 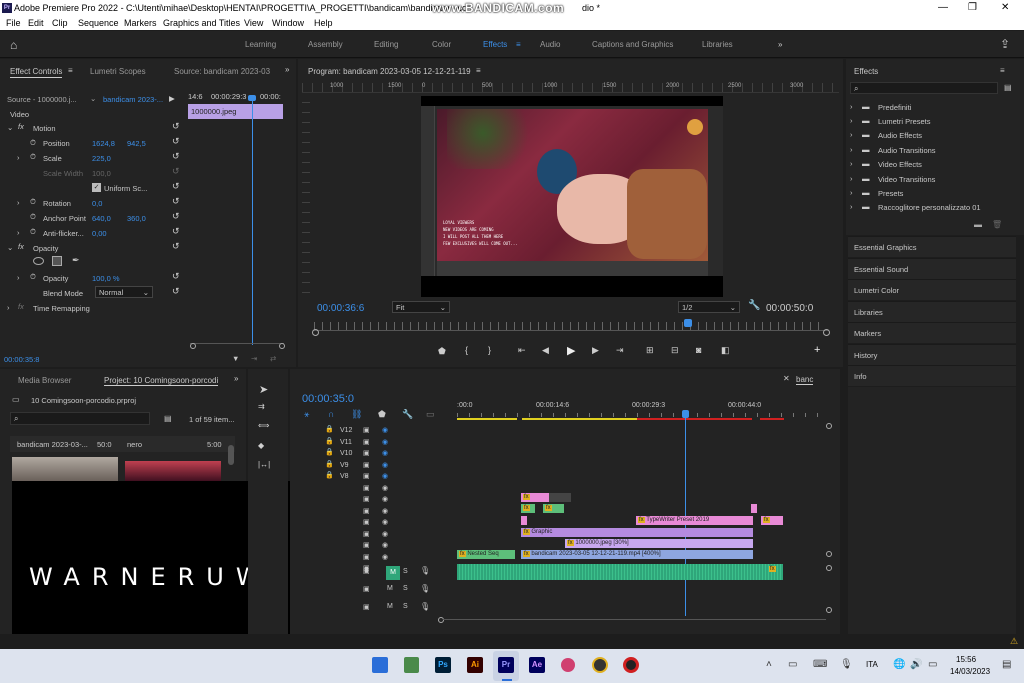 What do you see at coordinates (193, 346) in the screenshot?
I see `mini-scroll-handle-left` at bounding box center [193, 346].